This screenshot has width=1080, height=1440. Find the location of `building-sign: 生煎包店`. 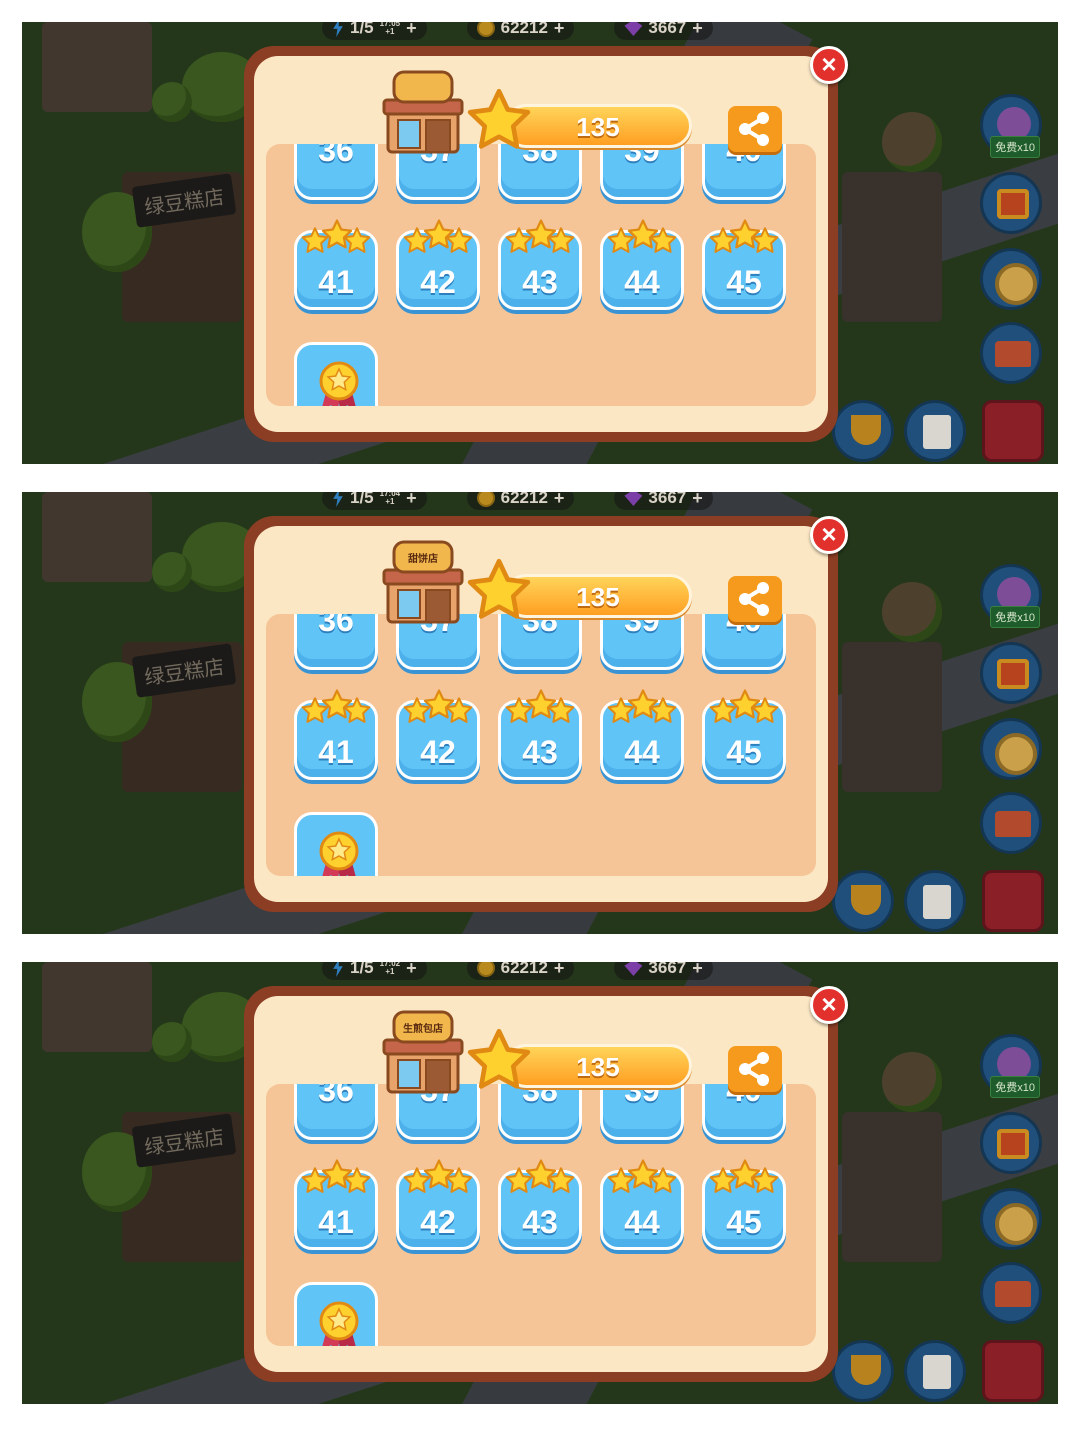

building-sign: 生煎包店 is located at coordinates (423, 1029).